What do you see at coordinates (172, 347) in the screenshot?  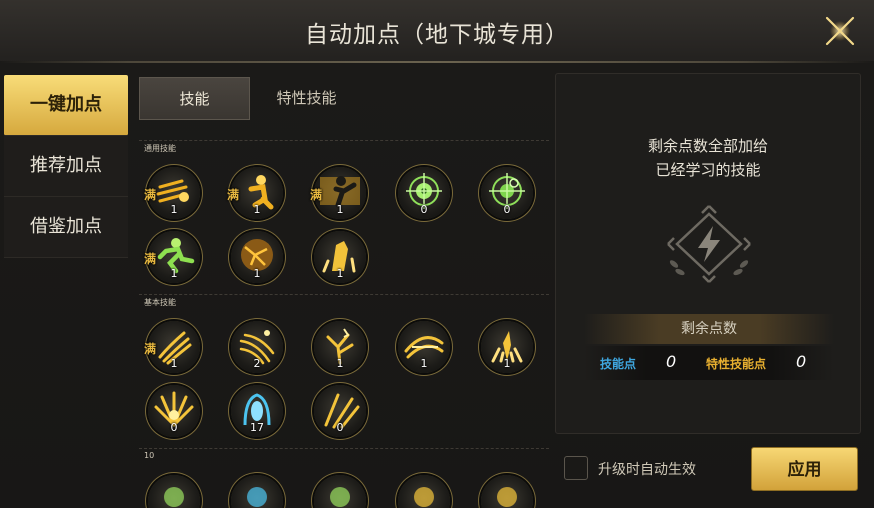 I see `skill-basic-1: 满 1` at bounding box center [172, 347].